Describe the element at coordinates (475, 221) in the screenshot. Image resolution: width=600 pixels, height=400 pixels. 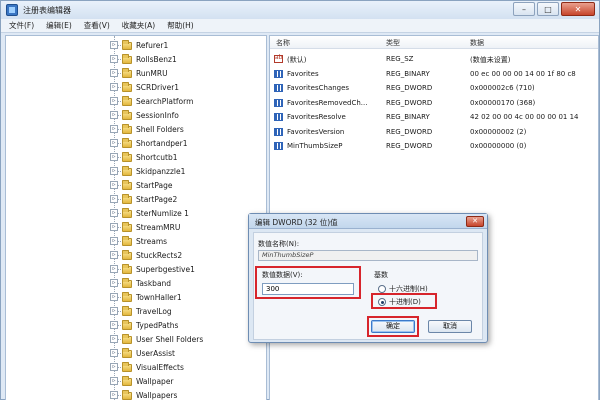
I see `dialog-close-button: ✕` at that location.